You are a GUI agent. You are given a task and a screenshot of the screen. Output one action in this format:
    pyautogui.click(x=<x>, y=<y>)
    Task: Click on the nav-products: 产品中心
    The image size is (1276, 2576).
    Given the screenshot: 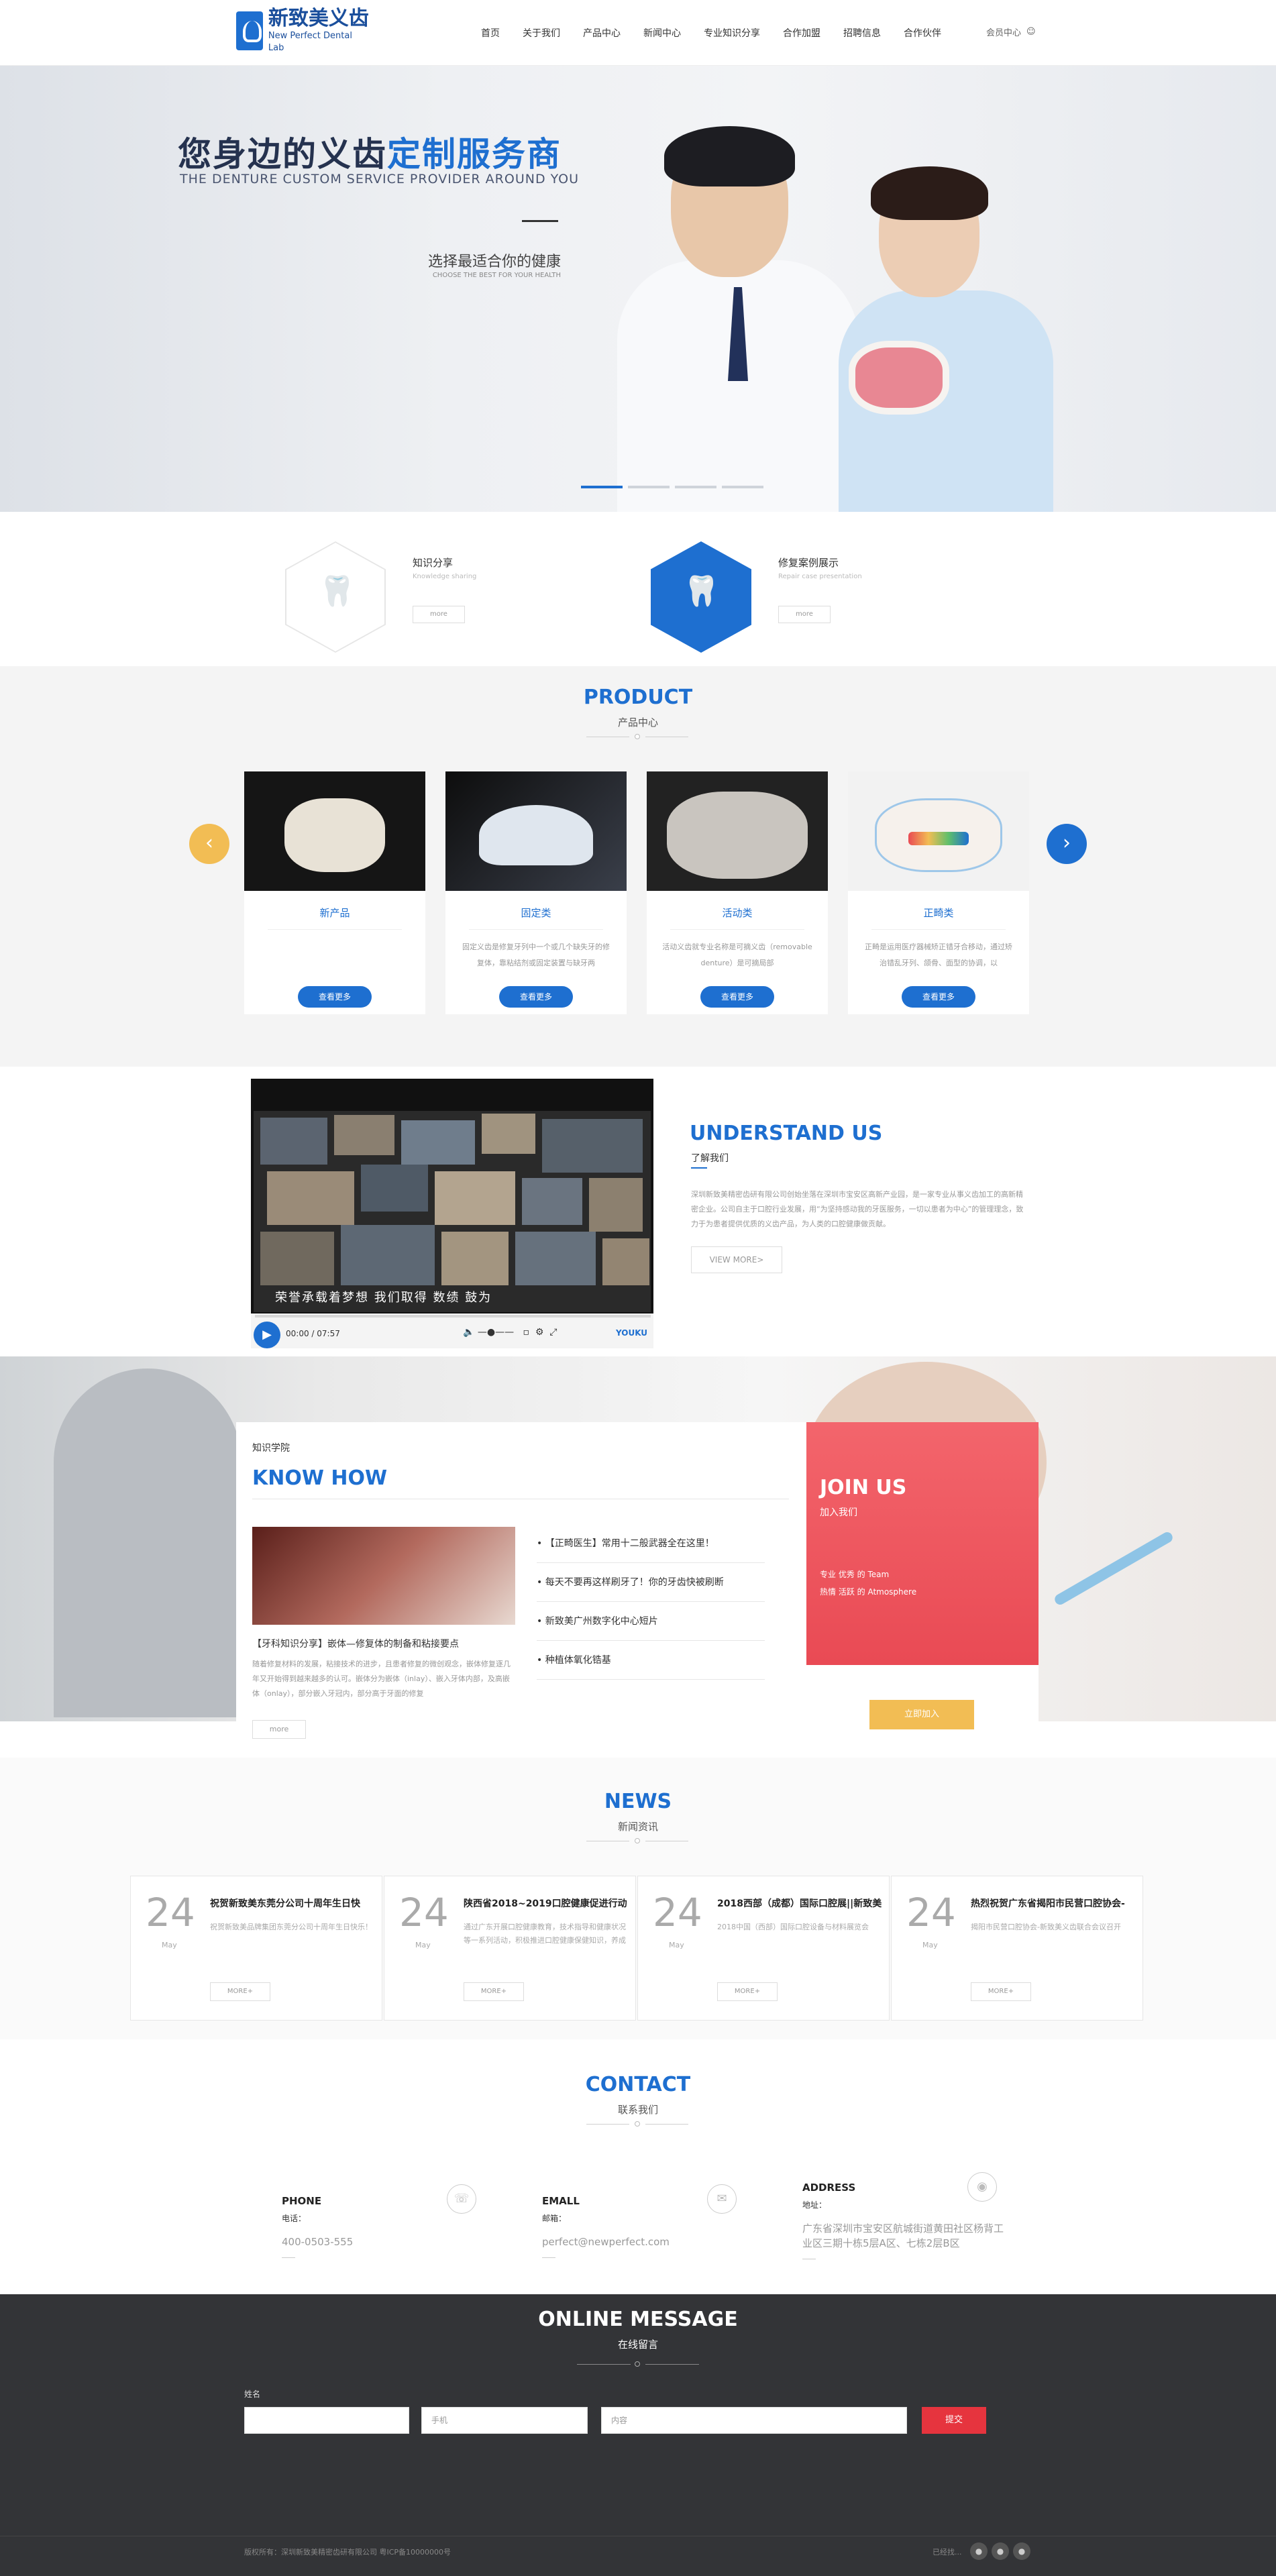 What is the action you would take?
    pyautogui.click(x=602, y=33)
    